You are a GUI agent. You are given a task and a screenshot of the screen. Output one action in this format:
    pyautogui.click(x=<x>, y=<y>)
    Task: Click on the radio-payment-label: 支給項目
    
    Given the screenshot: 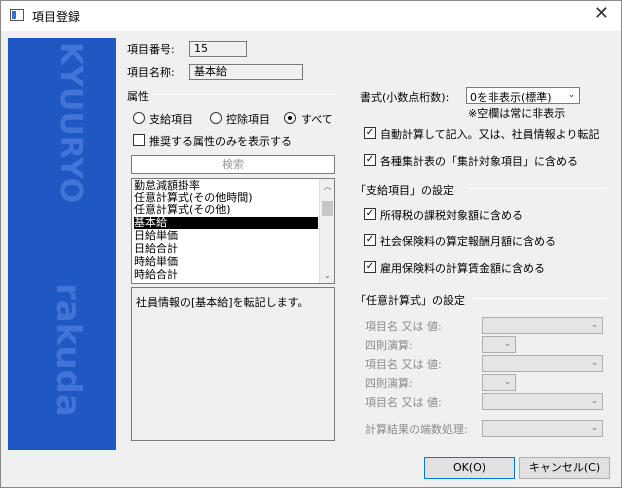 What is the action you would take?
    pyautogui.click(x=171, y=119)
    